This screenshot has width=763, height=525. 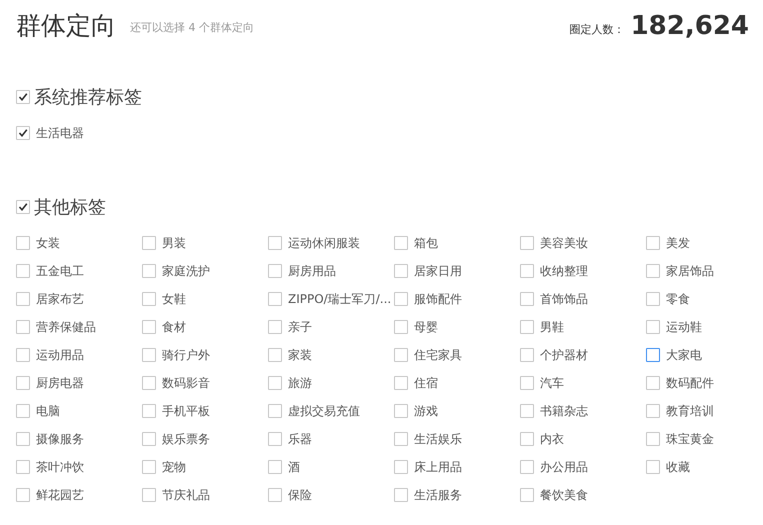 What do you see at coordinates (300, 495) in the screenshot?
I see `tag-label: 保险` at bounding box center [300, 495].